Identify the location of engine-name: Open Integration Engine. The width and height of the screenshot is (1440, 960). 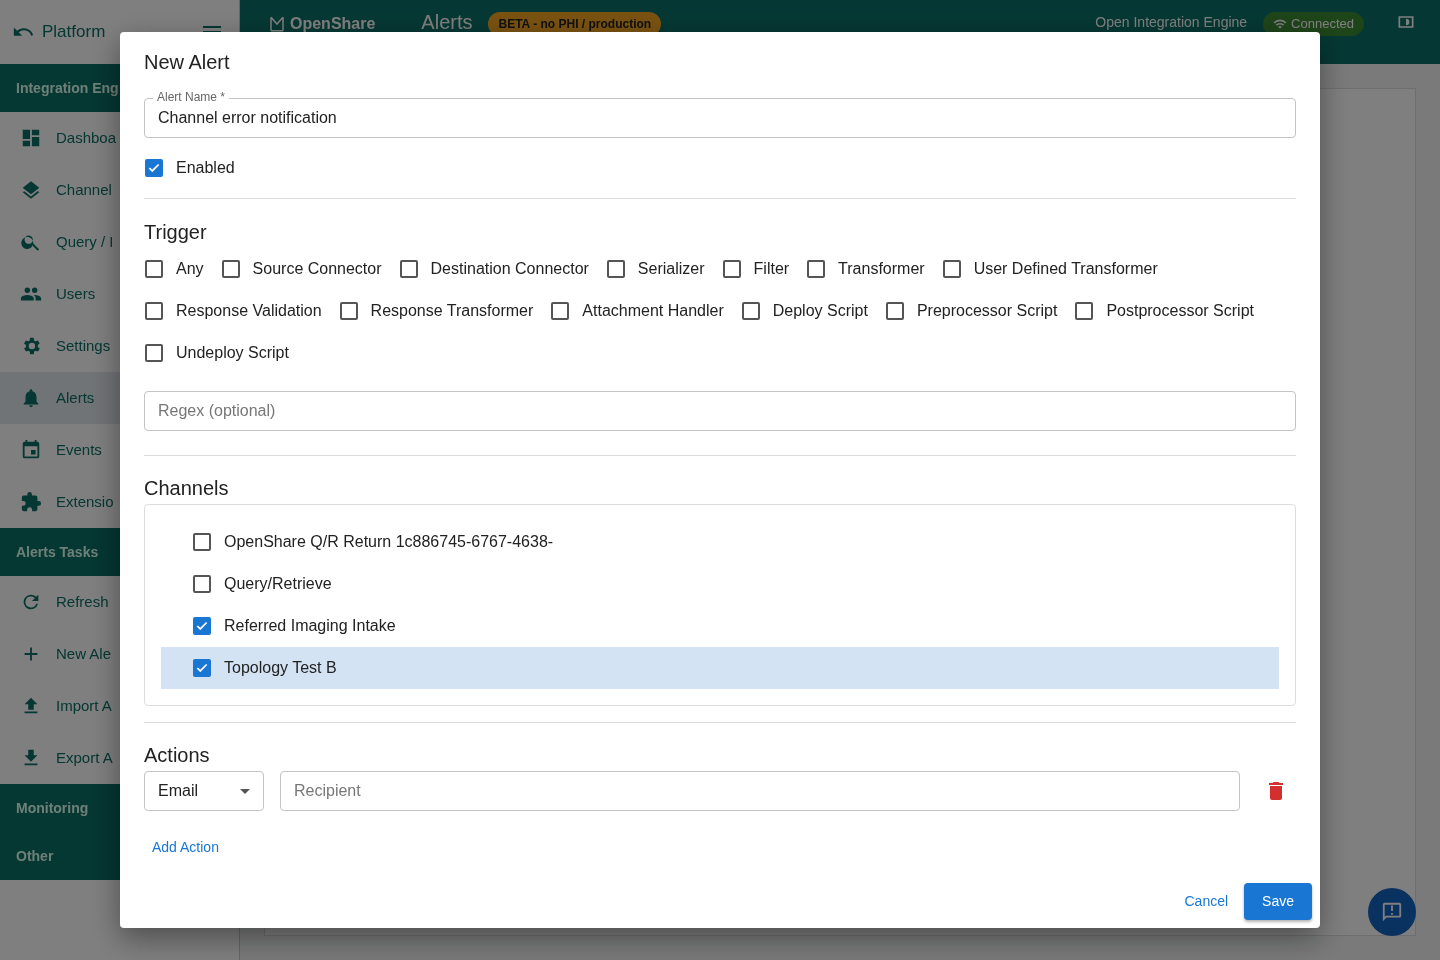
(1171, 22).